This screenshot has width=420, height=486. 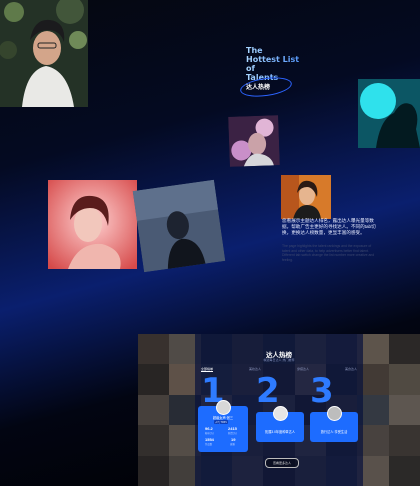 What do you see at coordinates (209, 444) in the screenshot?
I see `stat-label: 作品数` at bounding box center [209, 444].